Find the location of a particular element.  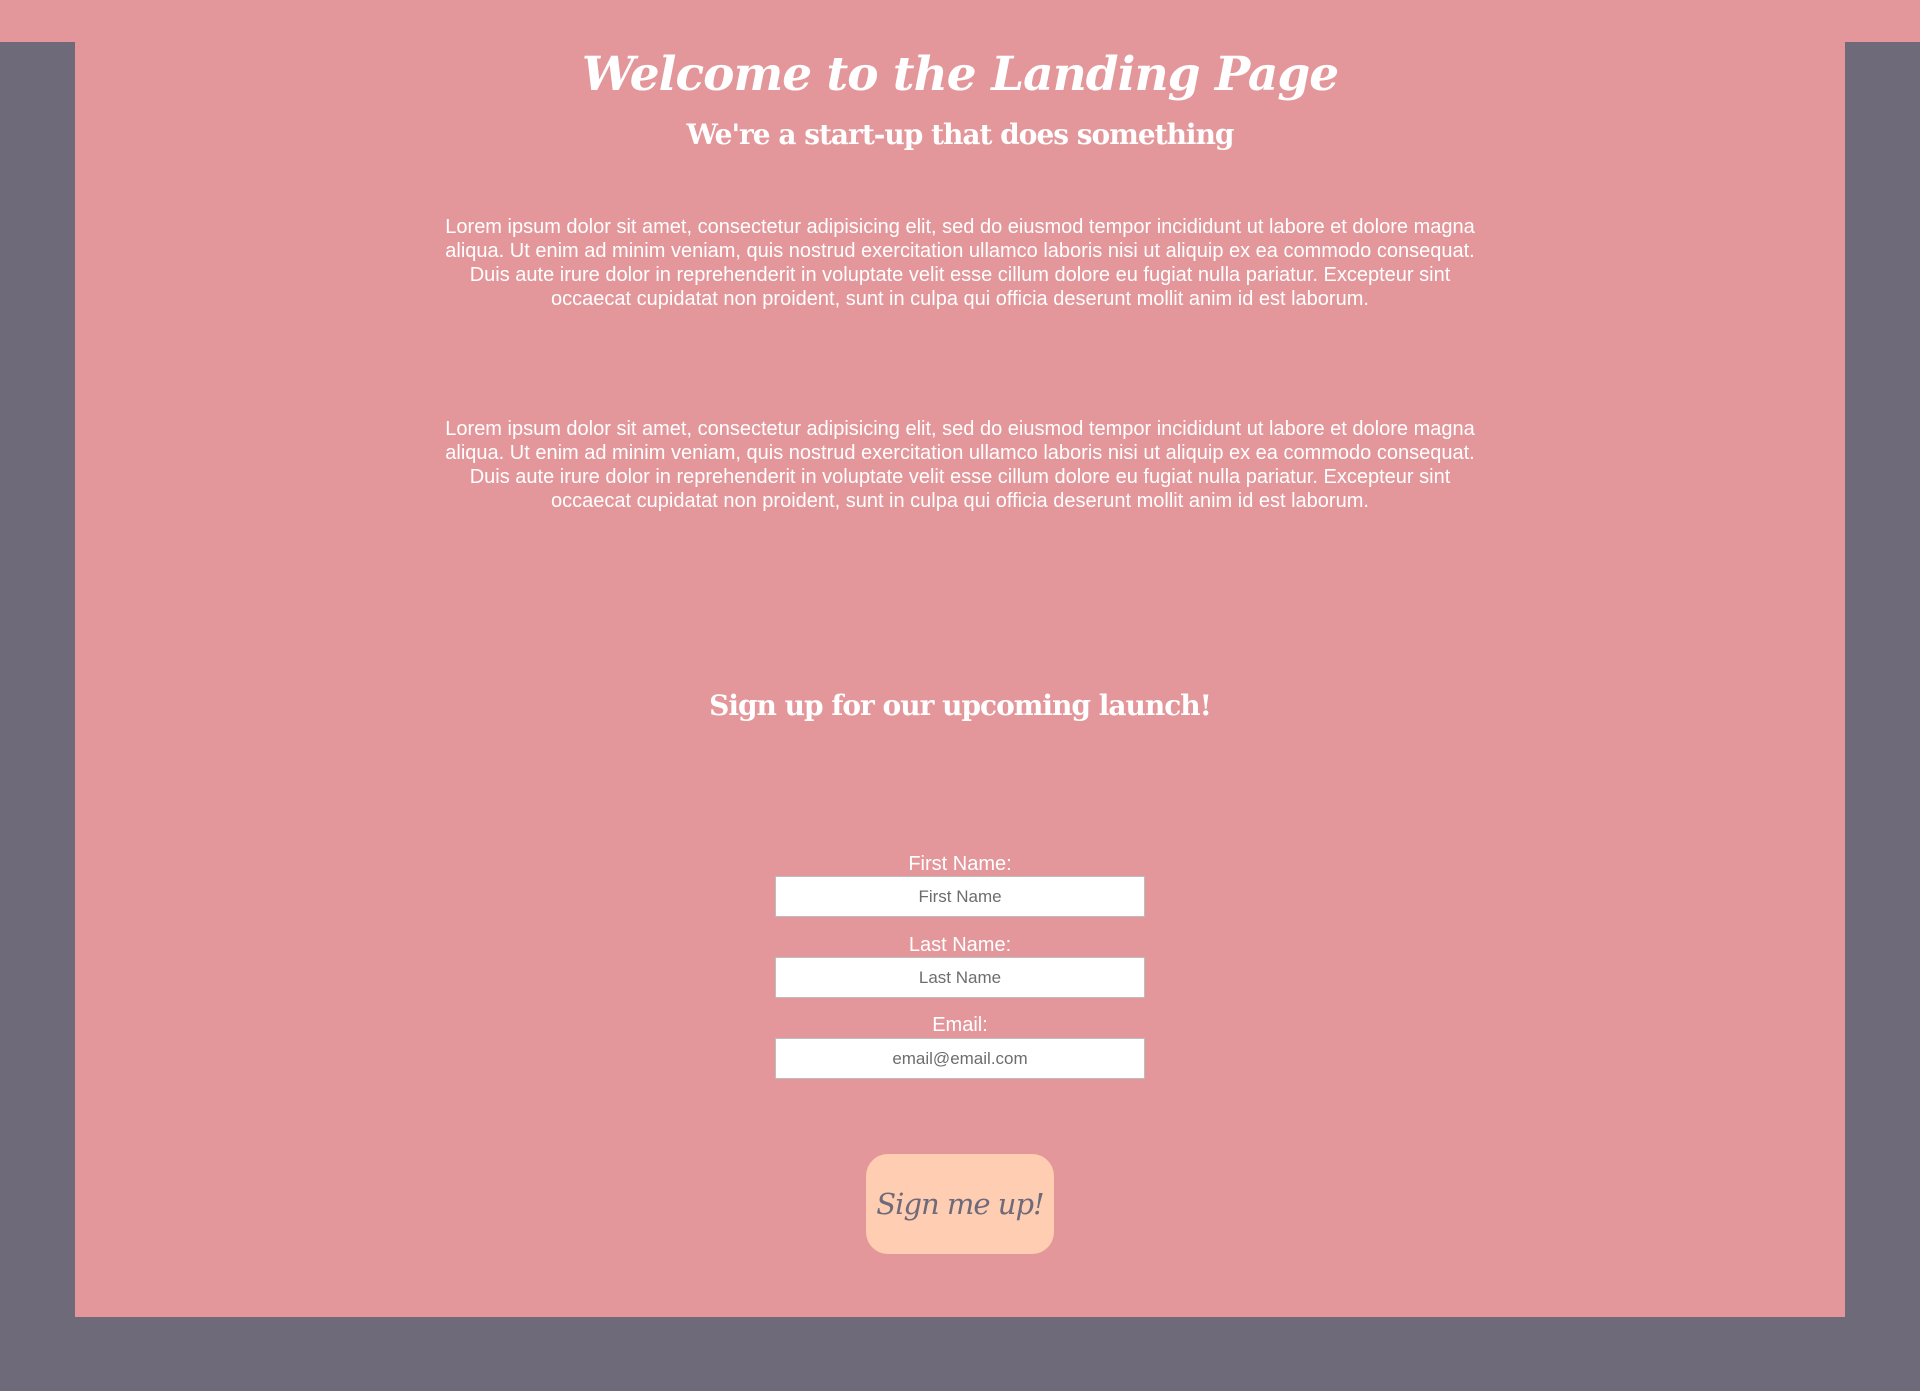

email-label: Email: is located at coordinates (960, 1025).